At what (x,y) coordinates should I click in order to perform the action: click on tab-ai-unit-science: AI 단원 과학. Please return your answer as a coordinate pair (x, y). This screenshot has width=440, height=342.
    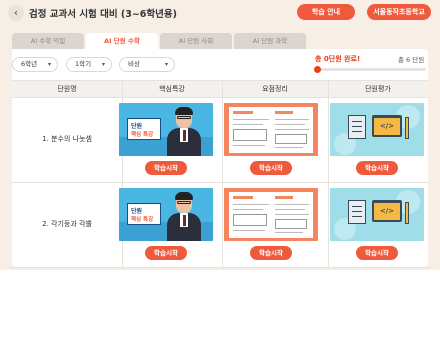
    Looking at the image, I should click on (270, 41).